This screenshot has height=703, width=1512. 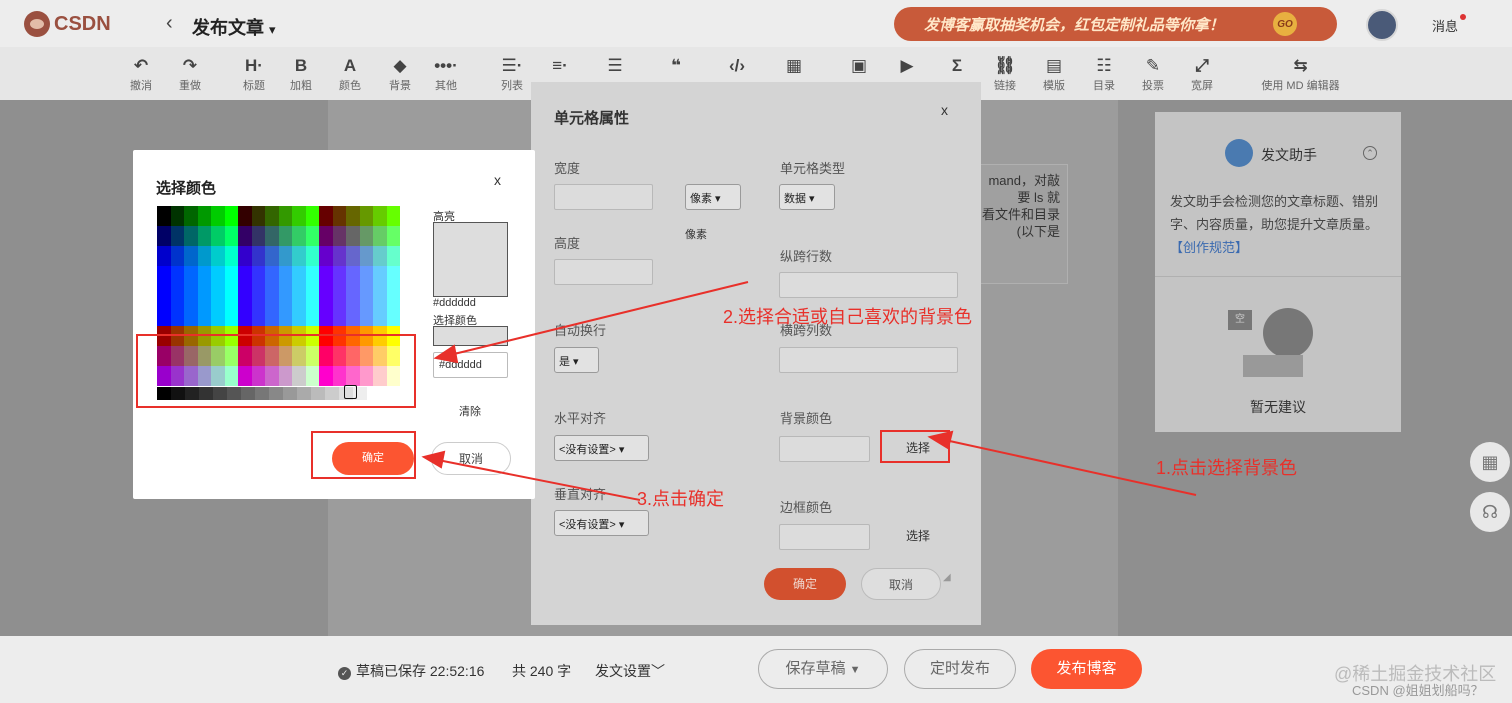 I want to click on publish-settings-text: 发文设置, so click(x=623, y=671).